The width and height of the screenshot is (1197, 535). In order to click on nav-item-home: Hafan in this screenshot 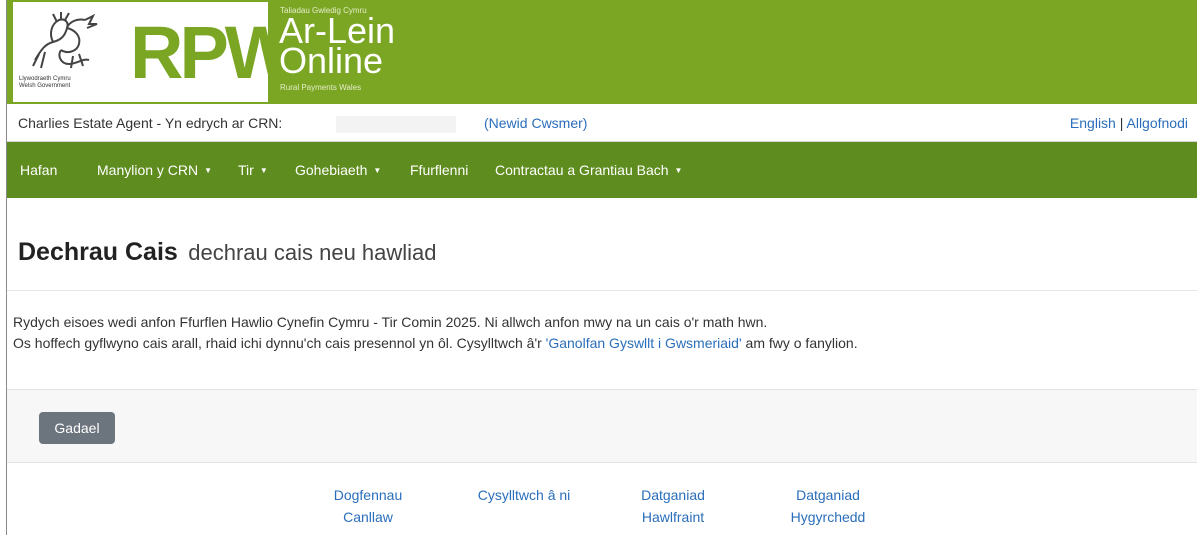, I will do `click(38, 170)`.